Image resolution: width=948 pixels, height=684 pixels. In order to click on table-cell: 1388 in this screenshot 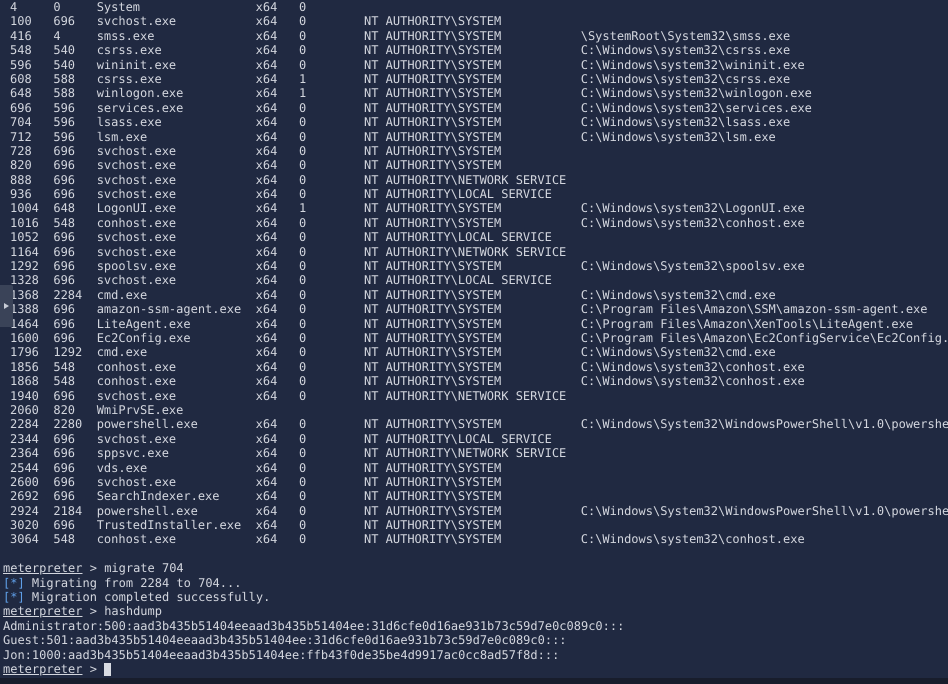, I will do `click(24, 309)`.